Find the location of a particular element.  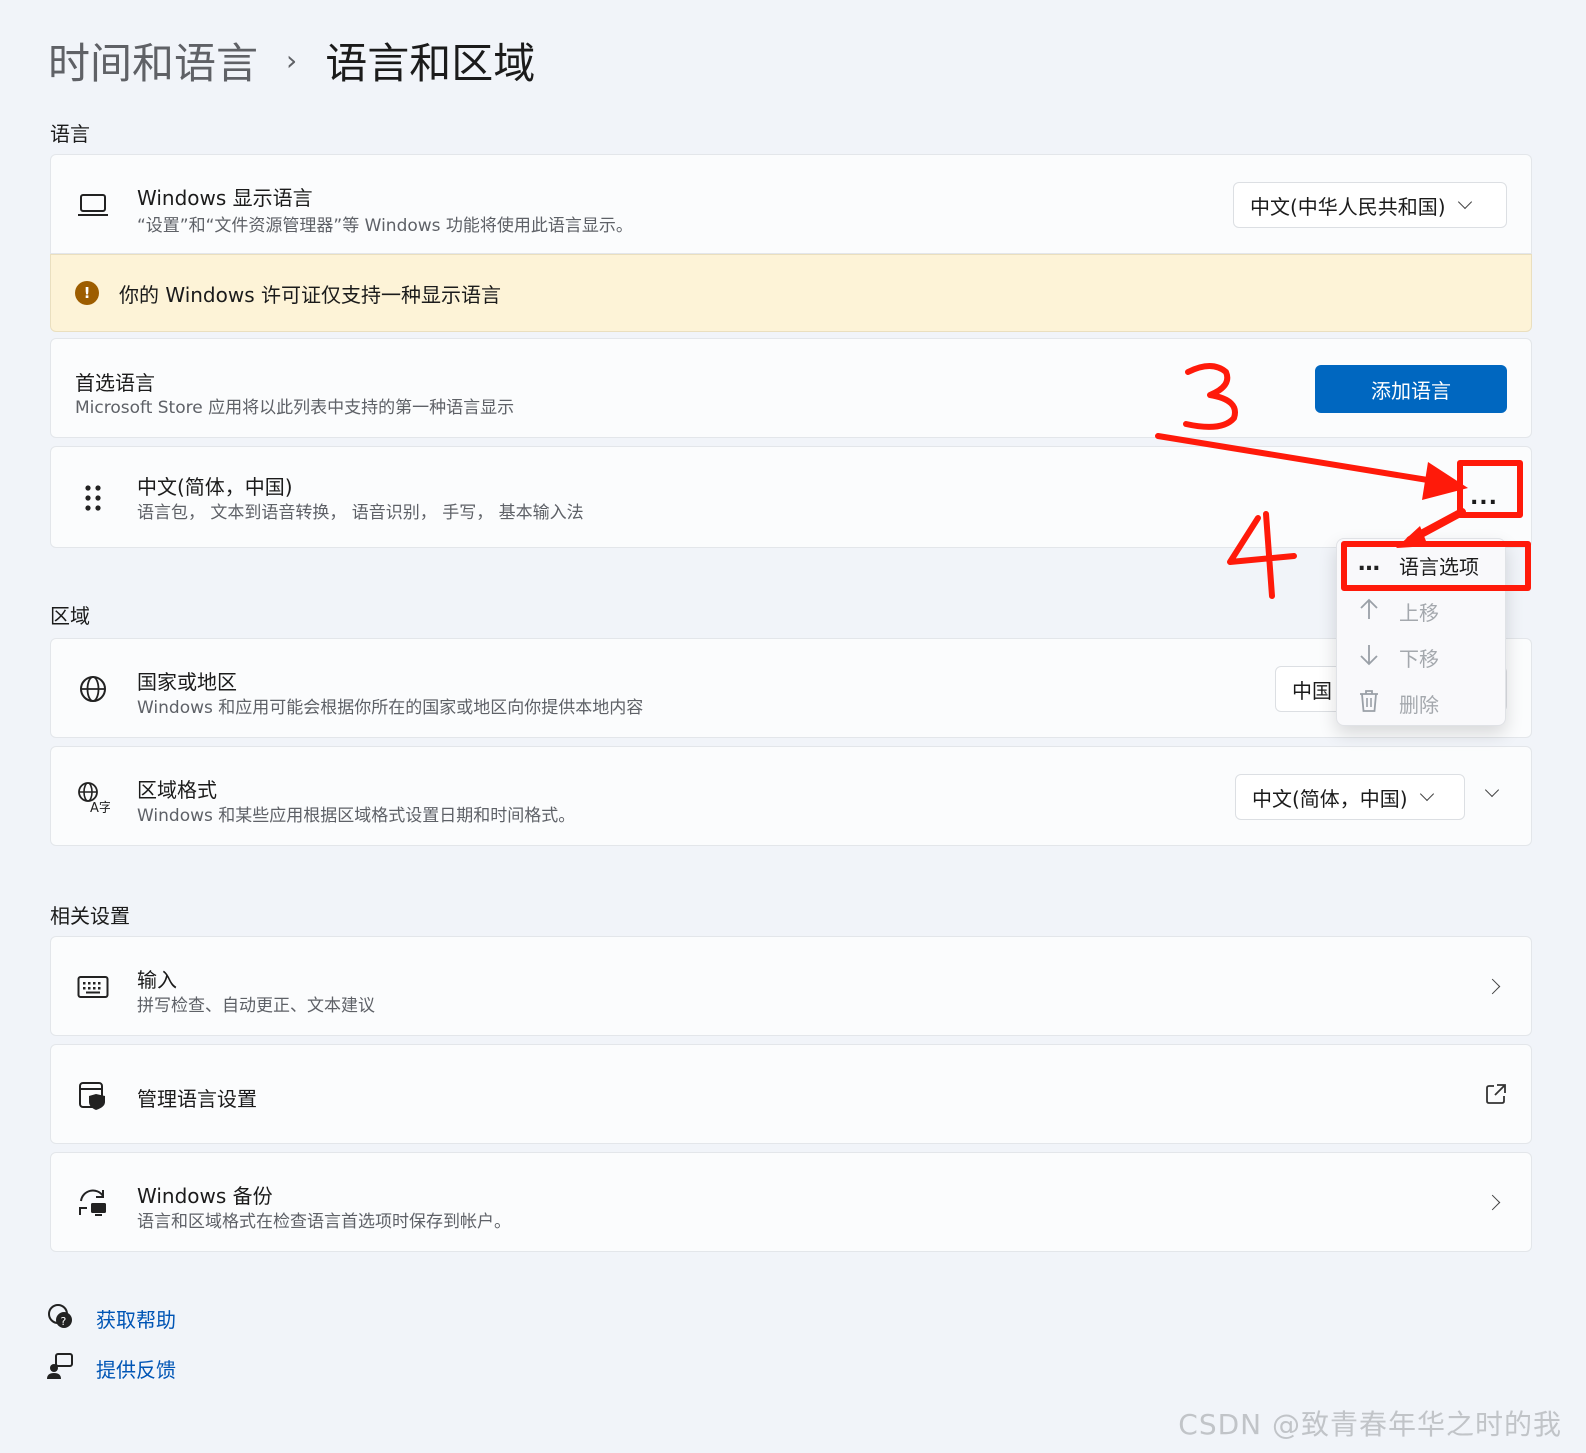

input-title: 输入 is located at coordinates (157, 980).